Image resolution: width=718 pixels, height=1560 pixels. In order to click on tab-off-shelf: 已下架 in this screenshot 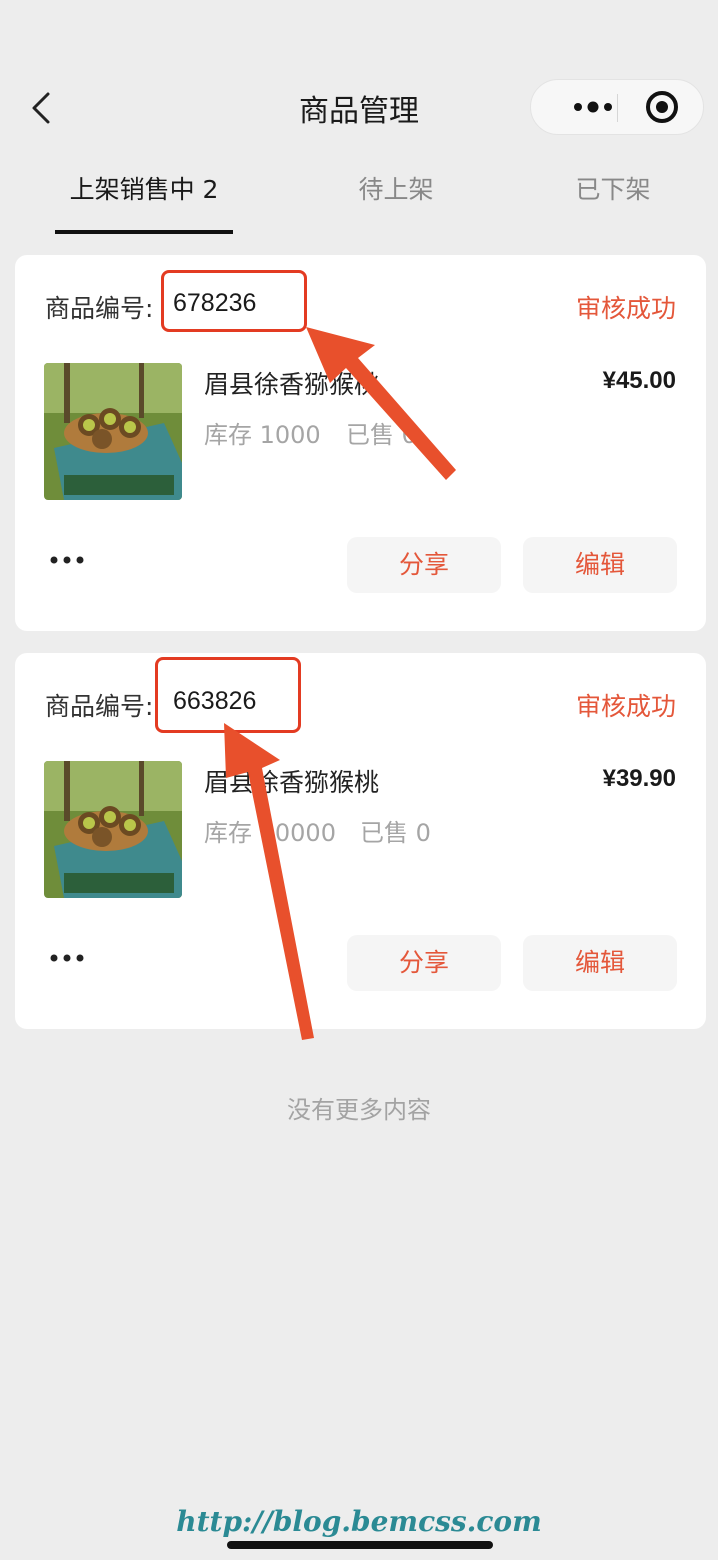, I will do `click(613, 188)`.